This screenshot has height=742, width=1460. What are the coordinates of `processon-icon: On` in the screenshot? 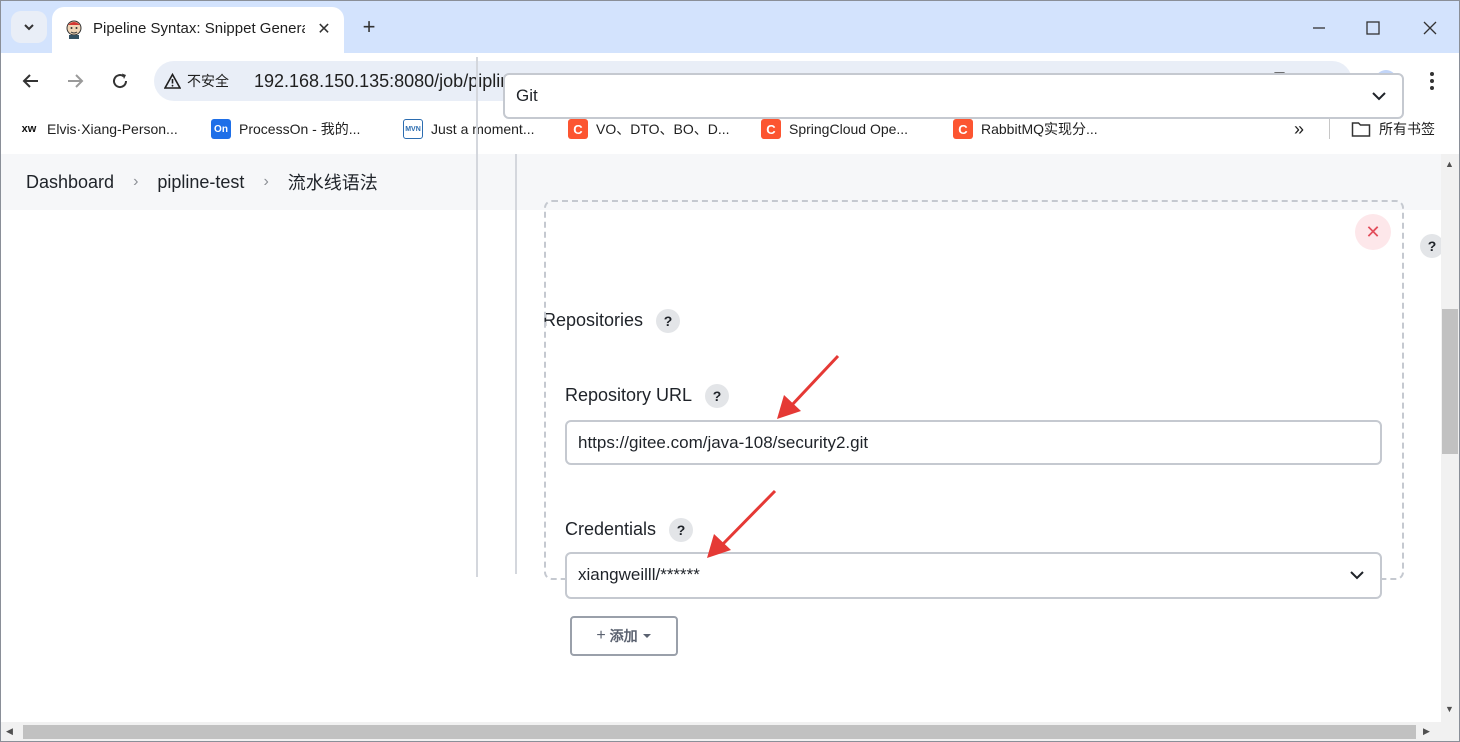 It's located at (221, 129).